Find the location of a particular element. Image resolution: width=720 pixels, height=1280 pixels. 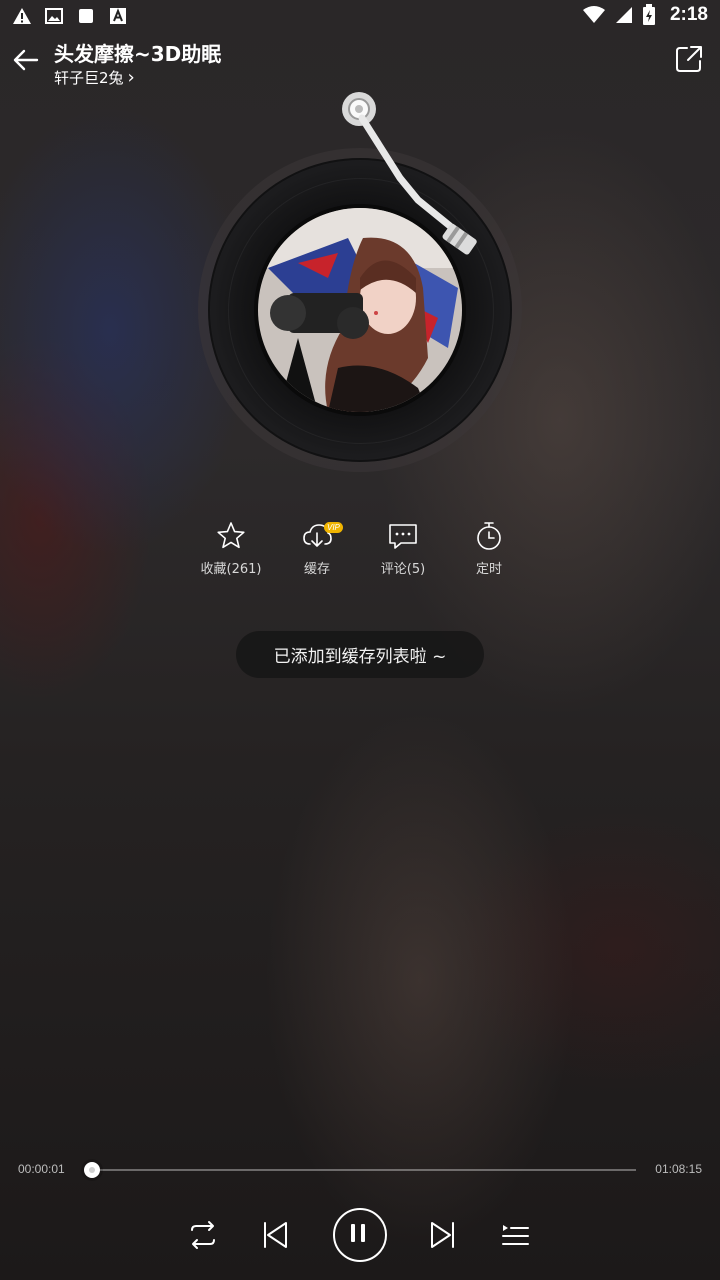

clock: 2:18 is located at coordinates (688, 14).